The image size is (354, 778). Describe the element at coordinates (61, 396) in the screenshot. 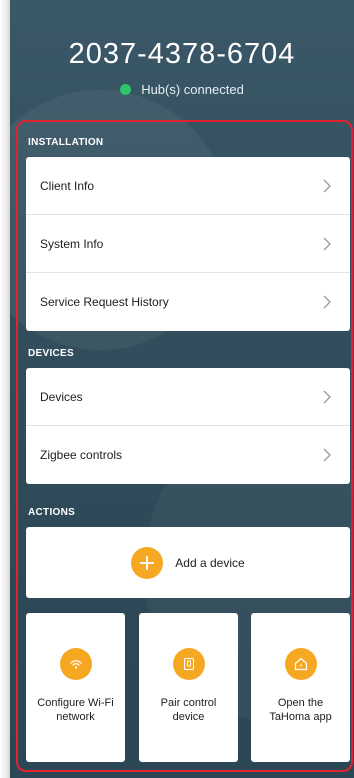

I see `row-label: Devices` at that location.